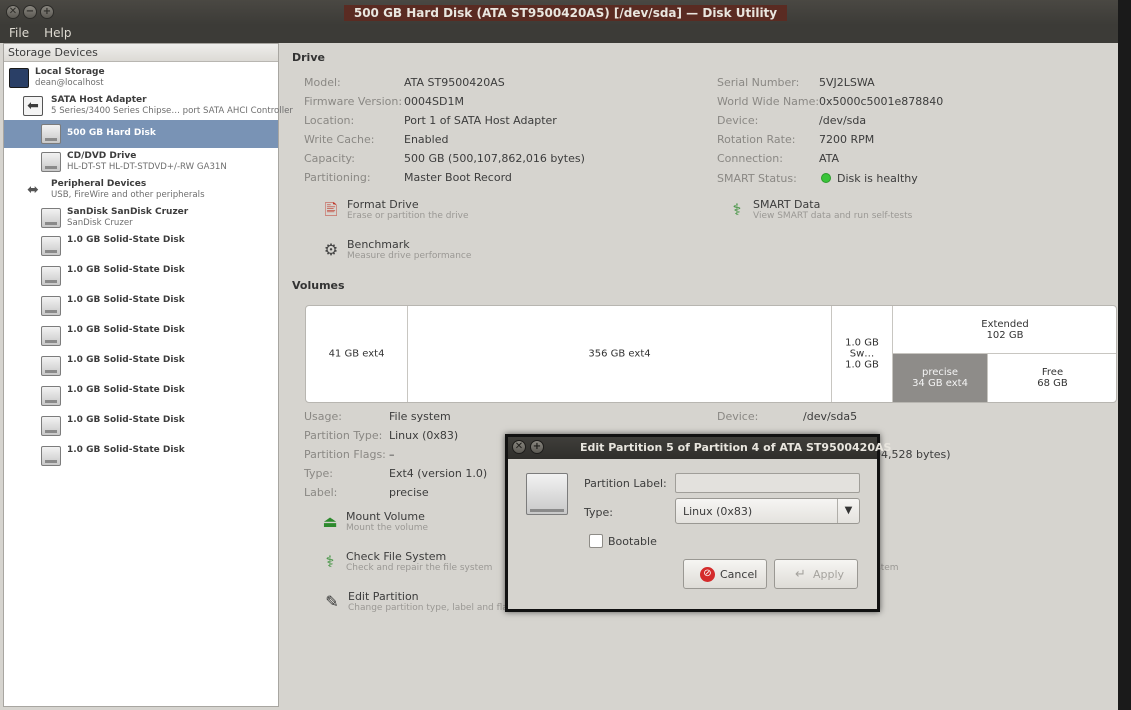  Describe the element at coordinates (620, 354) in the screenshot. I see `volume-segment-sda2: 356 GB ext4` at that location.